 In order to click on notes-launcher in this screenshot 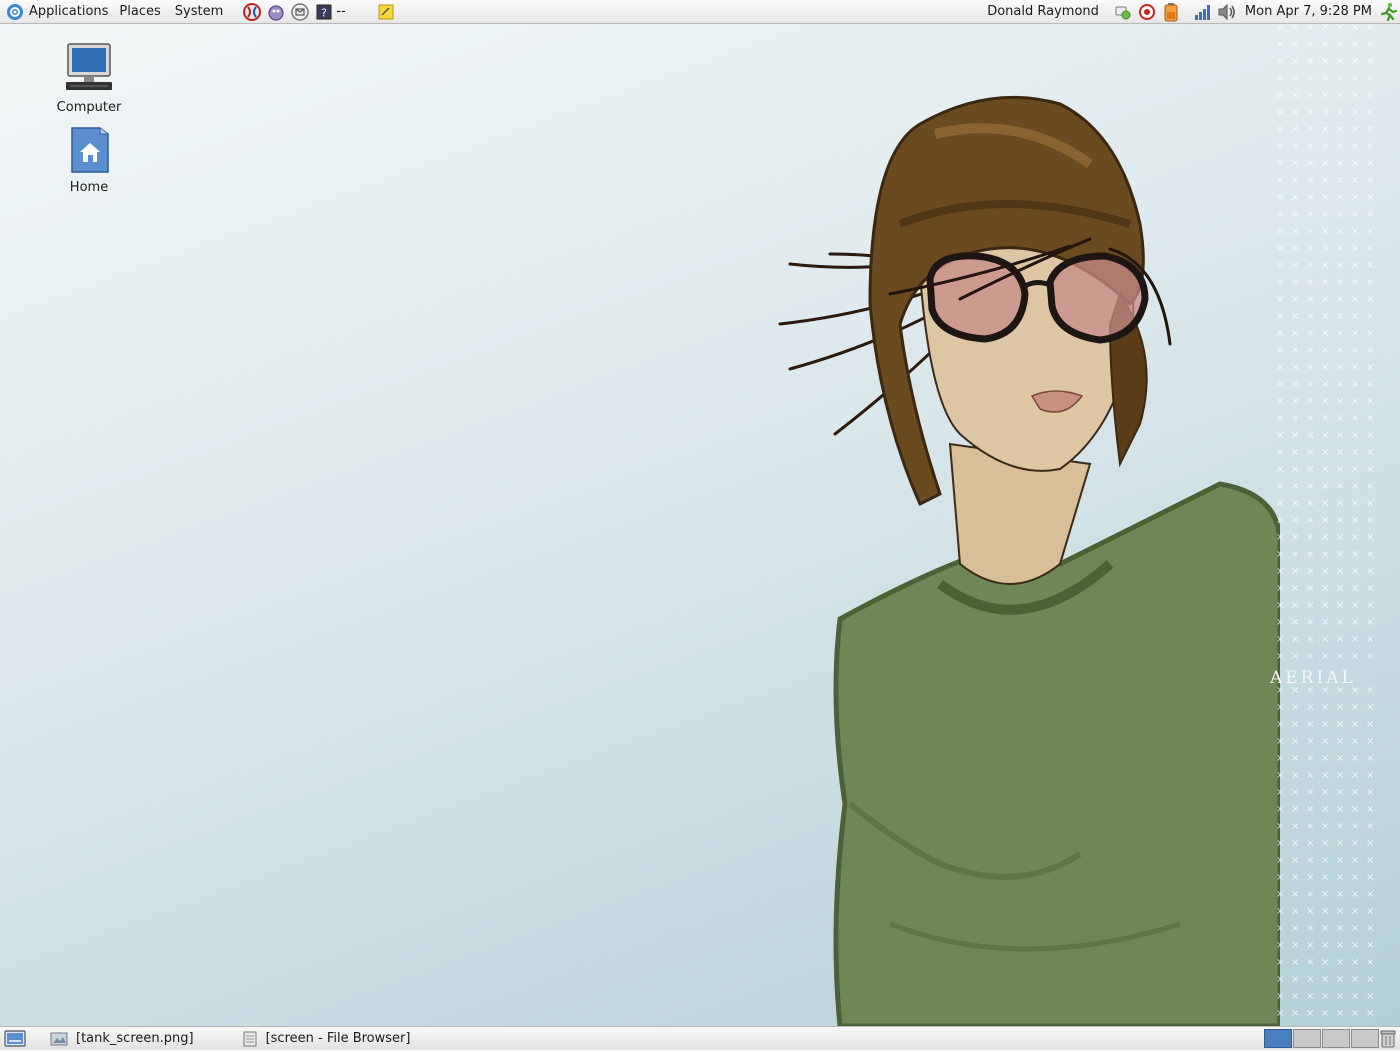, I will do `click(386, 12)`.